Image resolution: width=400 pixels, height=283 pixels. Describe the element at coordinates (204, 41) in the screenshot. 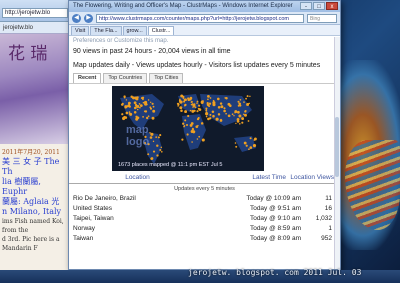

I see `preferences-link: Preferences or Customize this map.` at that location.